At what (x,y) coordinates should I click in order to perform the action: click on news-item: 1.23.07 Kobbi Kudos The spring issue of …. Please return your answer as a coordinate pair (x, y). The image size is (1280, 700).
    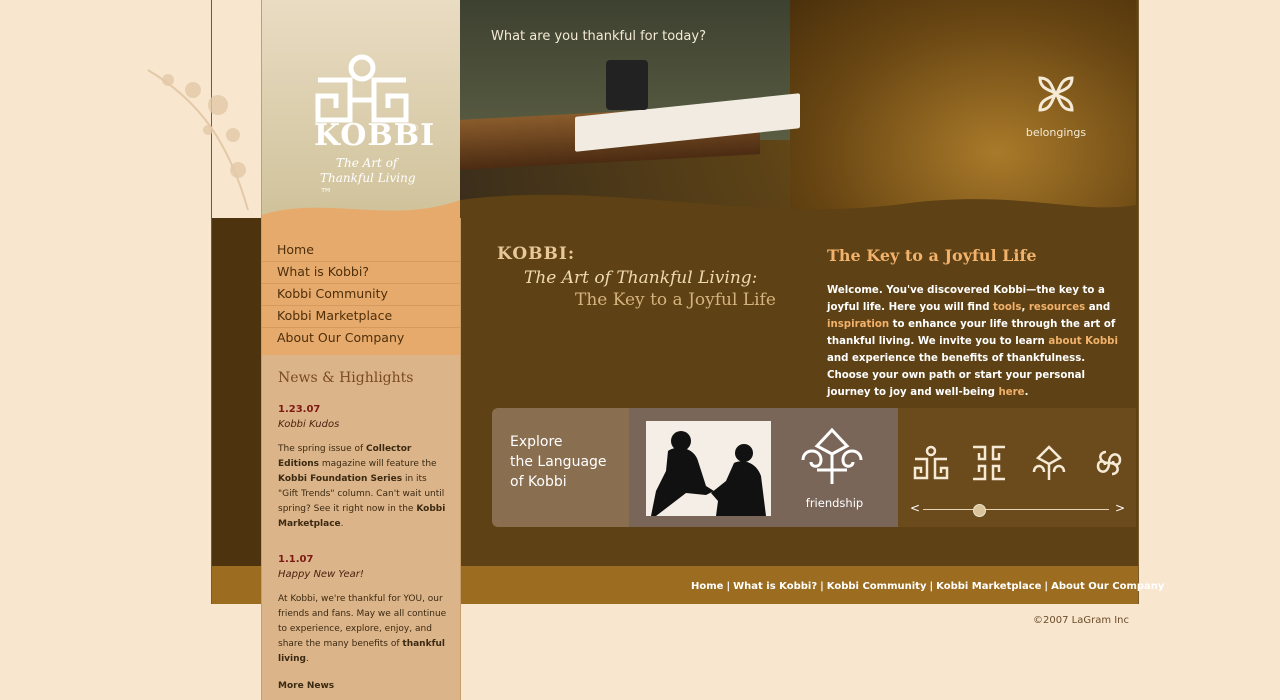
    Looking at the image, I should click on (363, 467).